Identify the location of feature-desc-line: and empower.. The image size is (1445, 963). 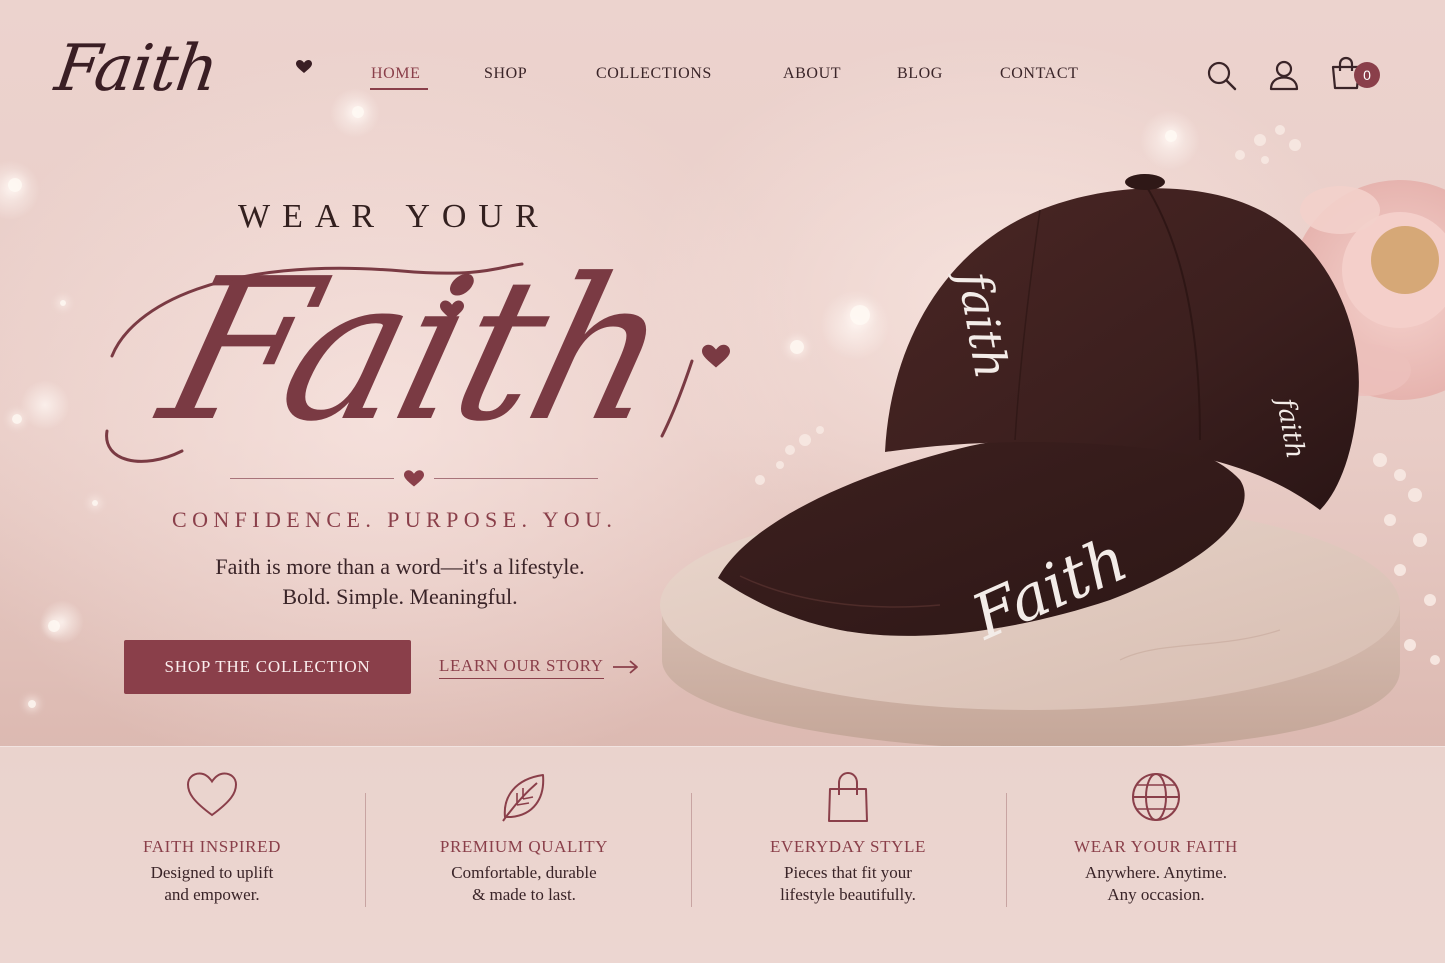
(212, 894).